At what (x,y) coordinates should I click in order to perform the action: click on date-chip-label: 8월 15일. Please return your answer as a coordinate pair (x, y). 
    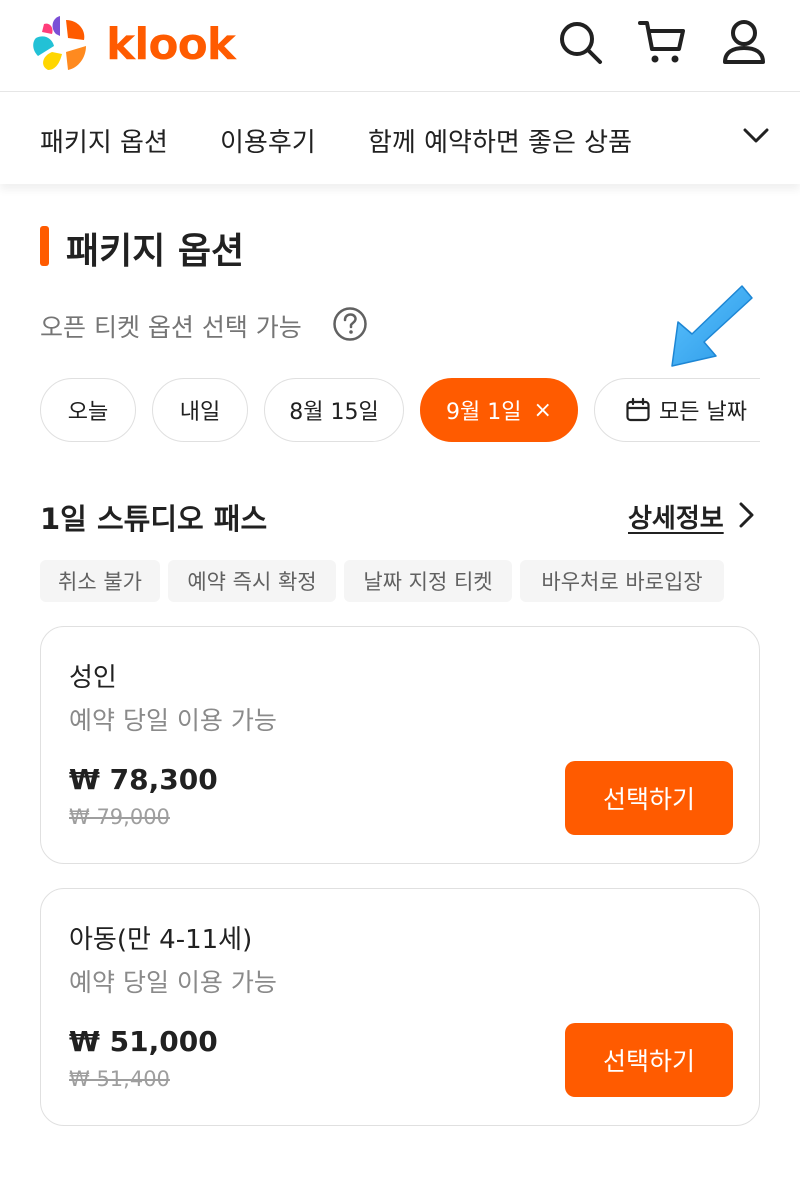
    Looking at the image, I should click on (334, 412).